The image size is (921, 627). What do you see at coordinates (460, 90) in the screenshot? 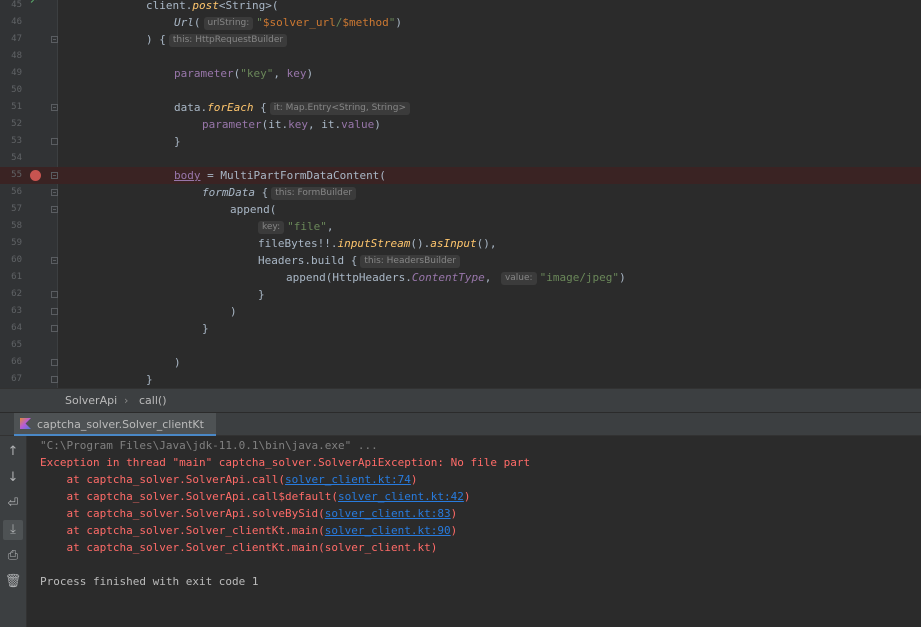
I see `code-line-50: 50` at bounding box center [460, 90].